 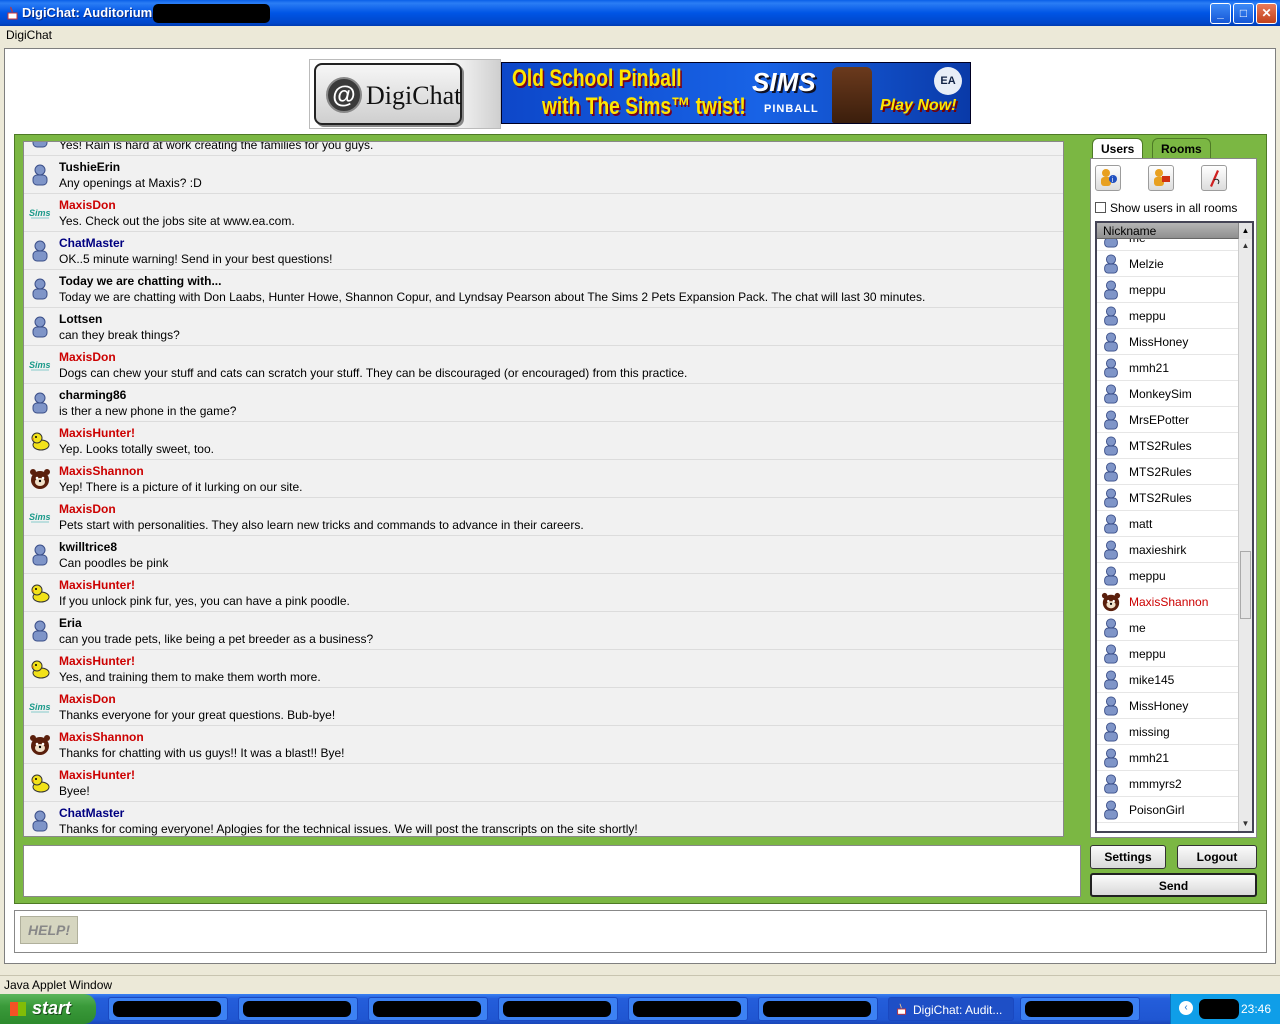 What do you see at coordinates (1167, 550) in the screenshot?
I see `nickname-row: maxieshirk` at bounding box center [1167, 550].